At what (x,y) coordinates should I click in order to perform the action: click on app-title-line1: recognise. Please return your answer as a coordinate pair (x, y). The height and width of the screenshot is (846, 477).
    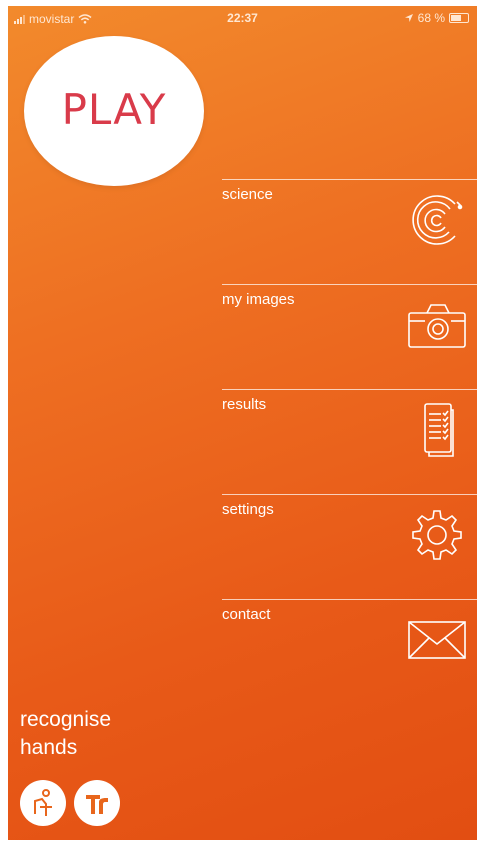
    Looking at the image, I should click on (66, 719).